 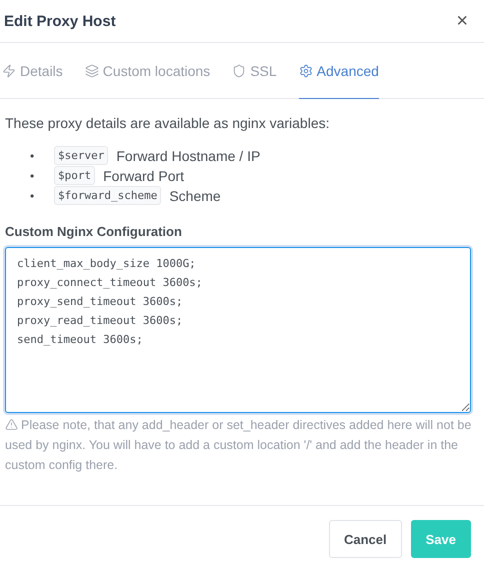 What do you see at coordinates (239, 71) in the screenshot?
I see `shield-icon` at bounding box center [239, 71].